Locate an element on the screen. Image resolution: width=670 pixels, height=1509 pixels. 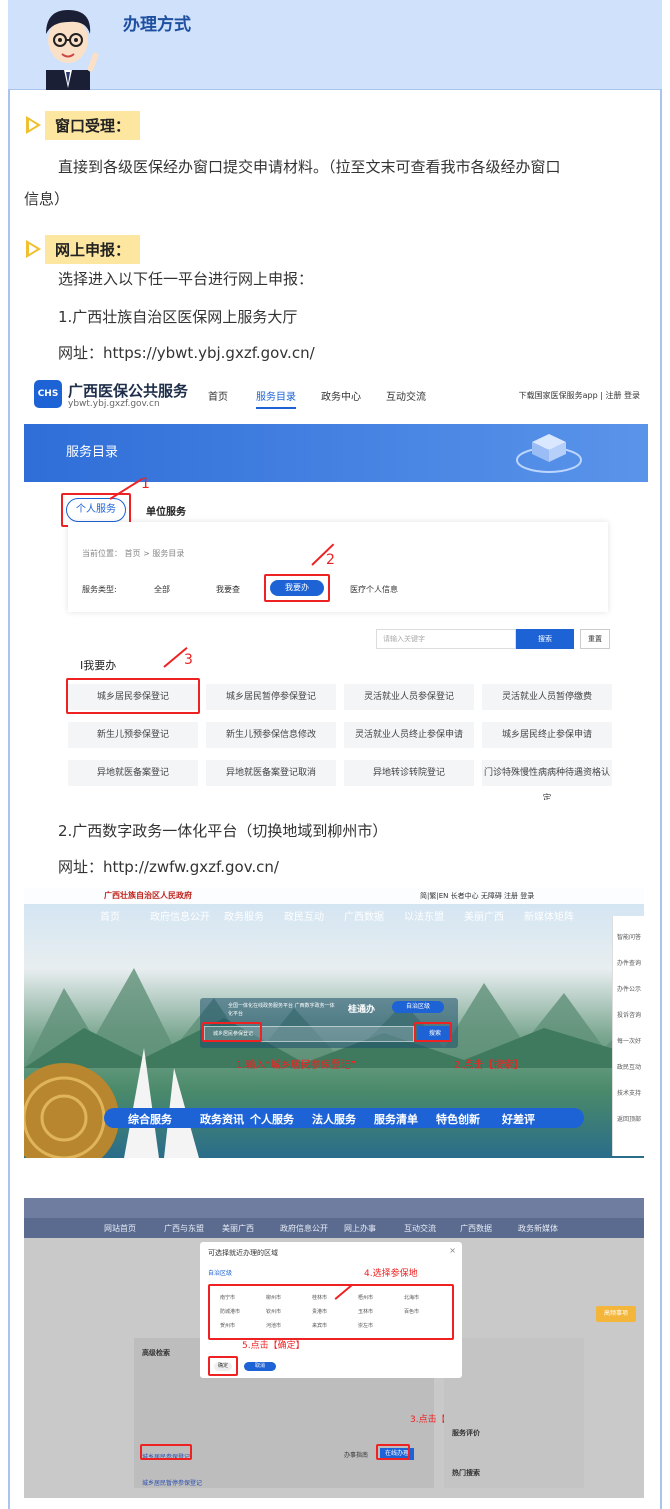
sidebar-item: 返回顶部 is located at coordinates (629, 1118).